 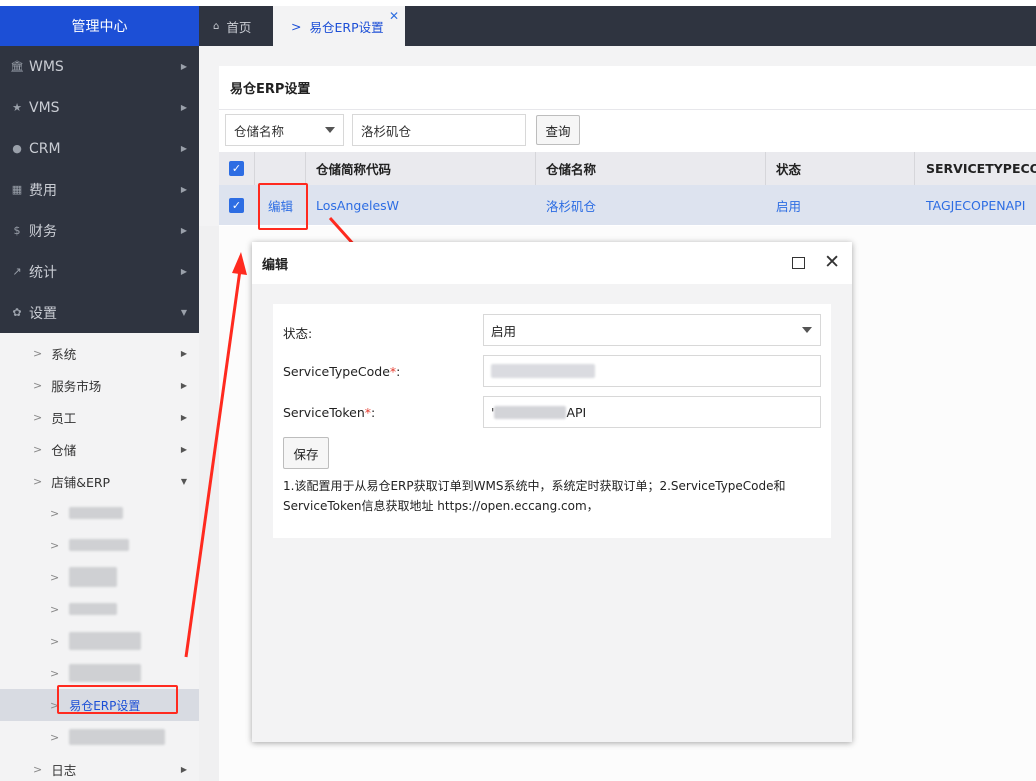 What do you see at coordinates (43, 272) in the screenshot?
I see `sidebar-item-label: 统计` at bounding box center [43, 272].